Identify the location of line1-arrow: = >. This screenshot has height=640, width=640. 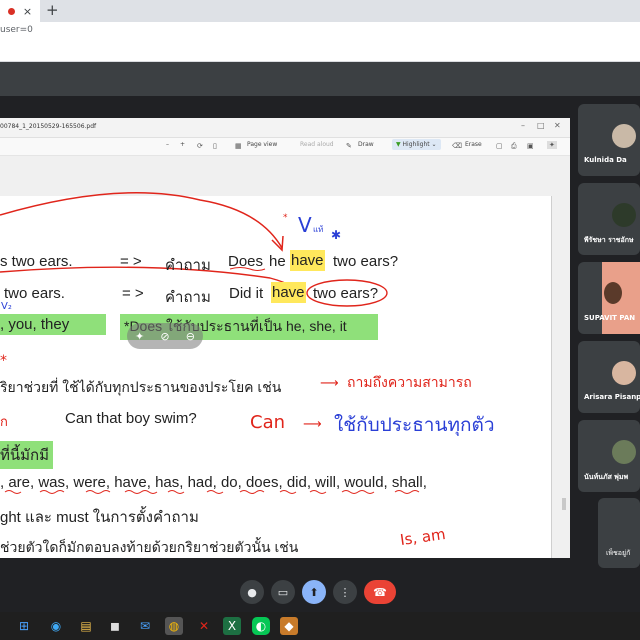
(131, 261).